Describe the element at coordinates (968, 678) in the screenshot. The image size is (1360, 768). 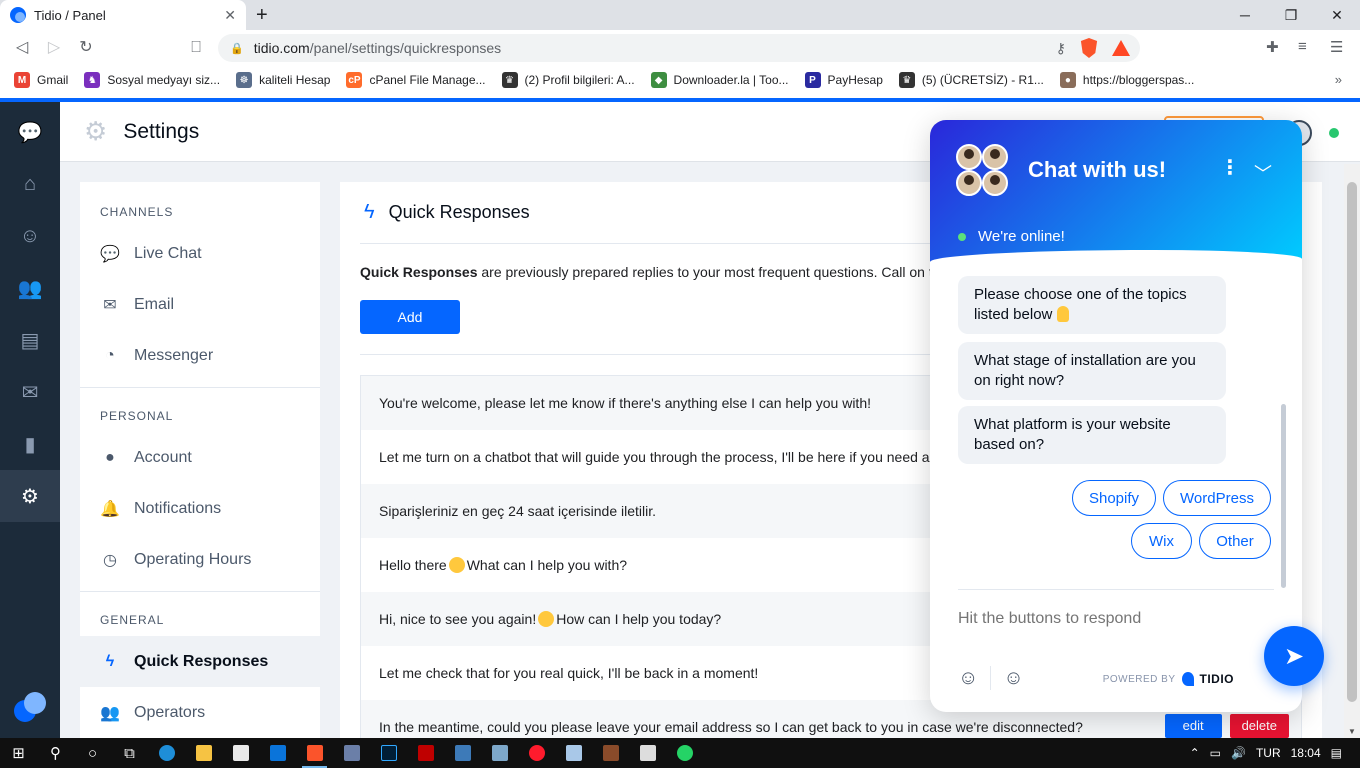
I see `chatbot-icon: ☺` at that location.